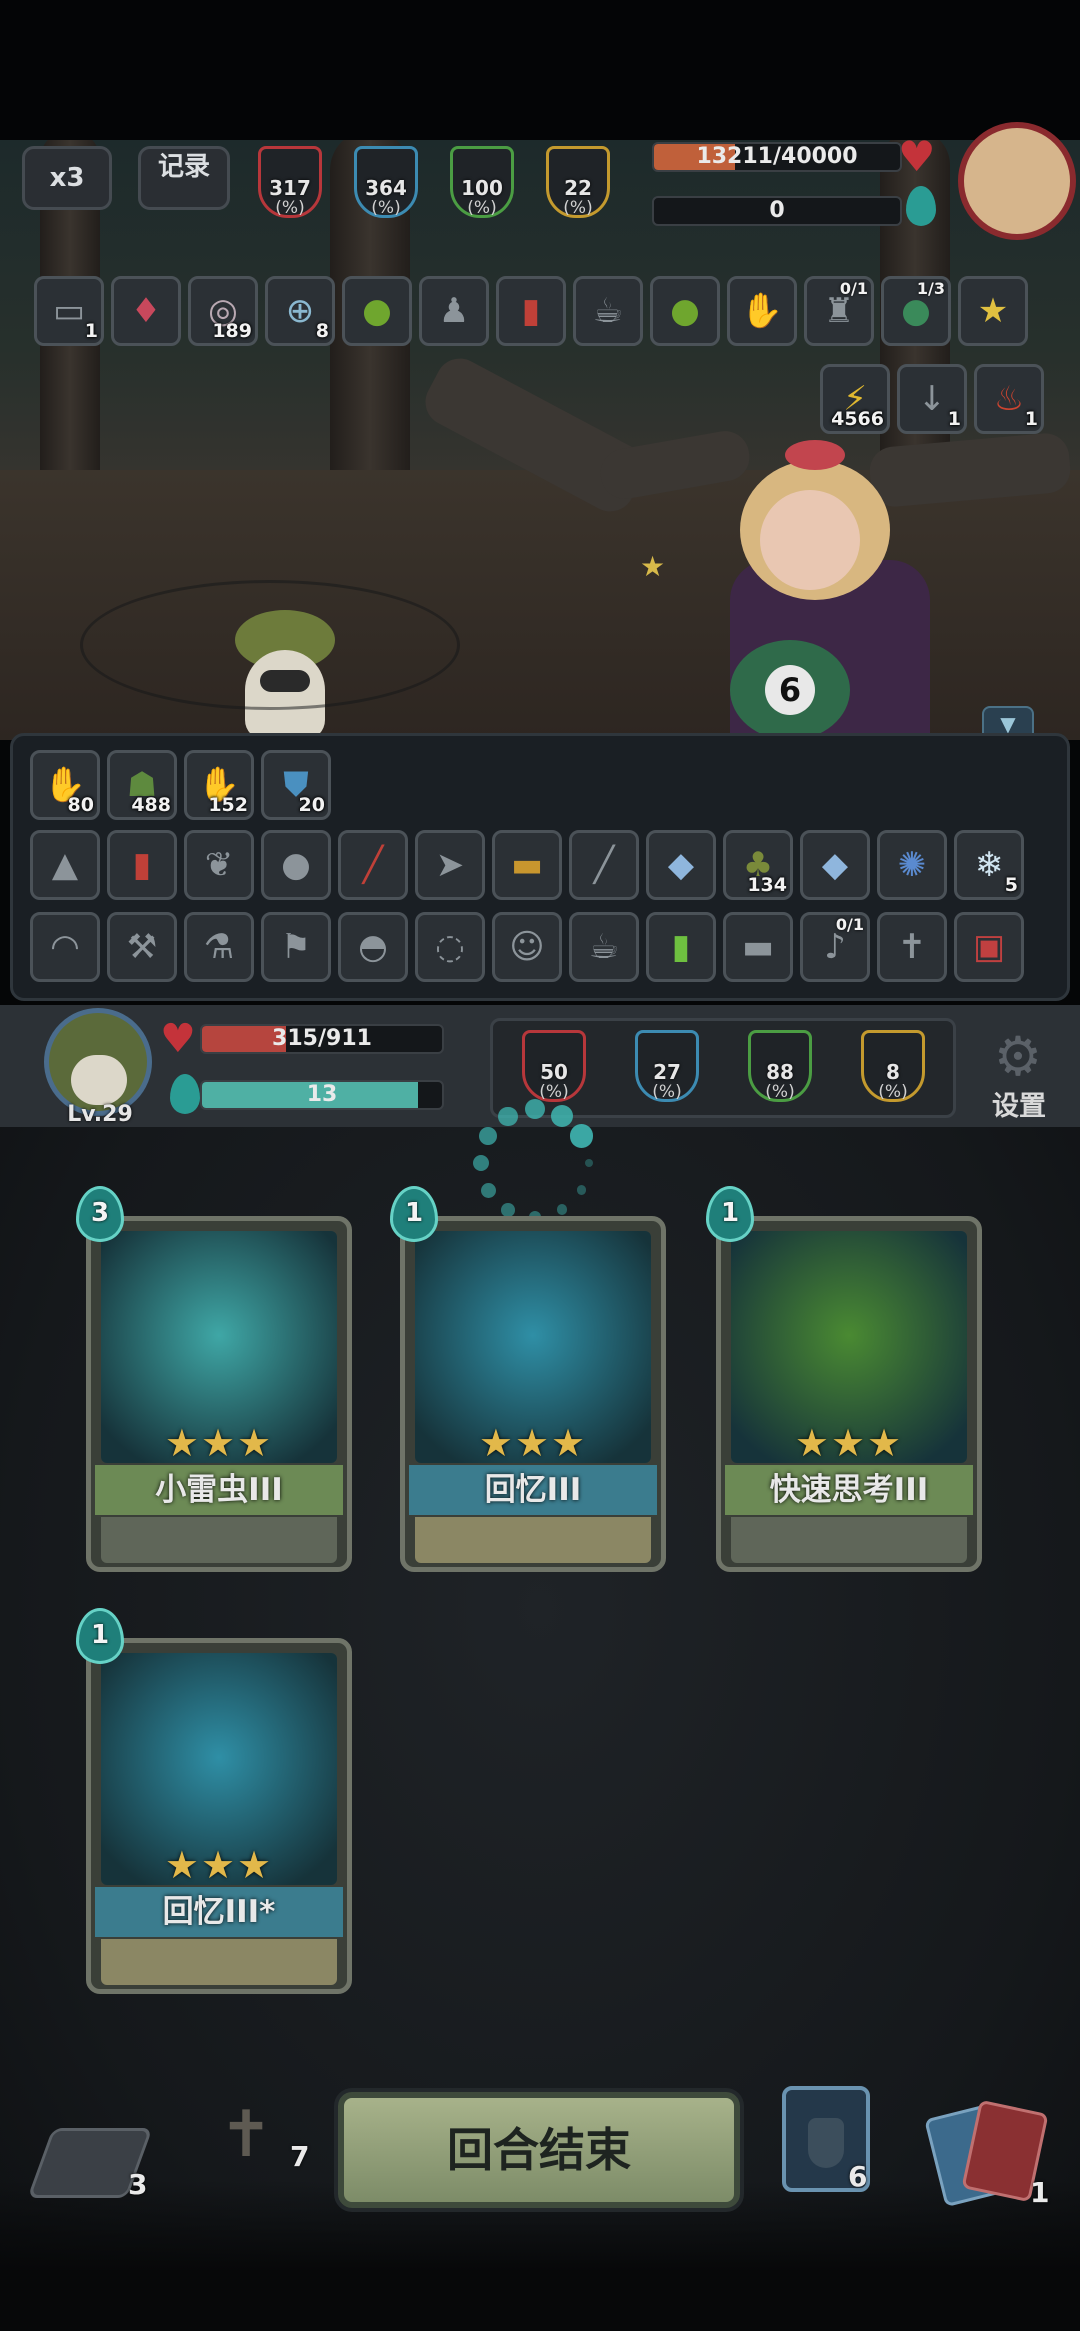 The height and width of the screenshot is (2331, 1080). I want to click on green-potion-icon: ▮, so click(681, 947).